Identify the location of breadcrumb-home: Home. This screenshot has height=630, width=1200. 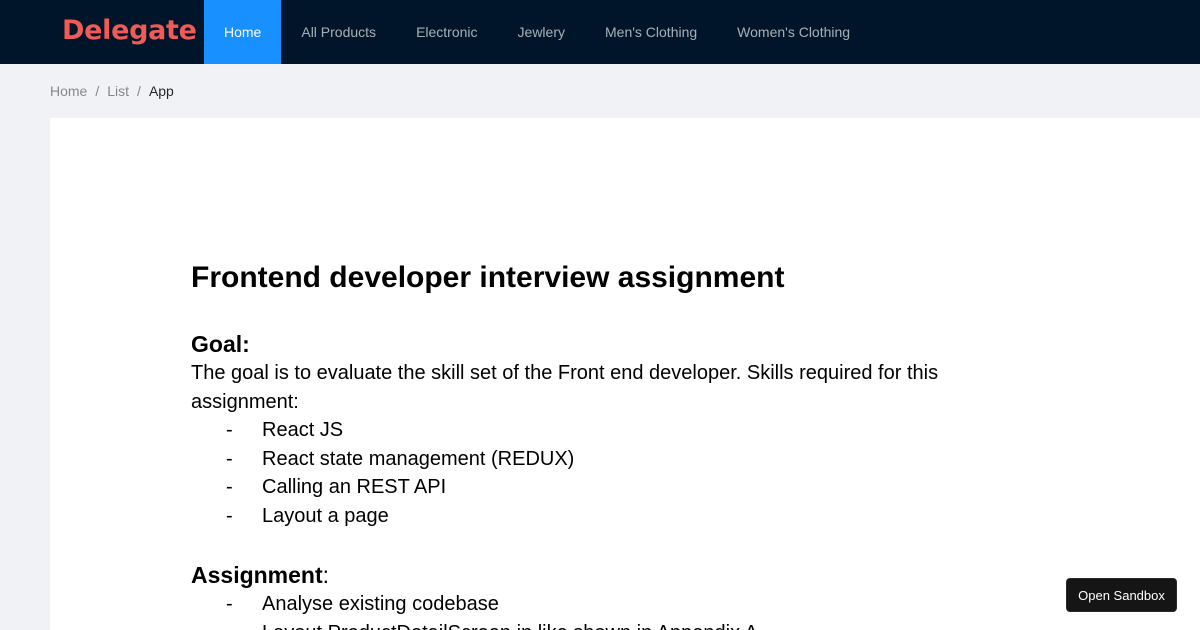
(68, 91).